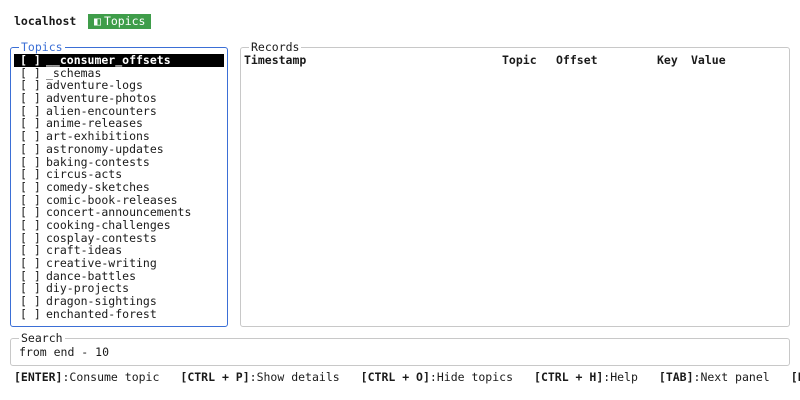 The height and width of the screenshot is (400, 800). What do you see at coordinates (124, 21) in the screenshot?
I see `tab-topics-label: Topics` at bounding box center [124, 21].